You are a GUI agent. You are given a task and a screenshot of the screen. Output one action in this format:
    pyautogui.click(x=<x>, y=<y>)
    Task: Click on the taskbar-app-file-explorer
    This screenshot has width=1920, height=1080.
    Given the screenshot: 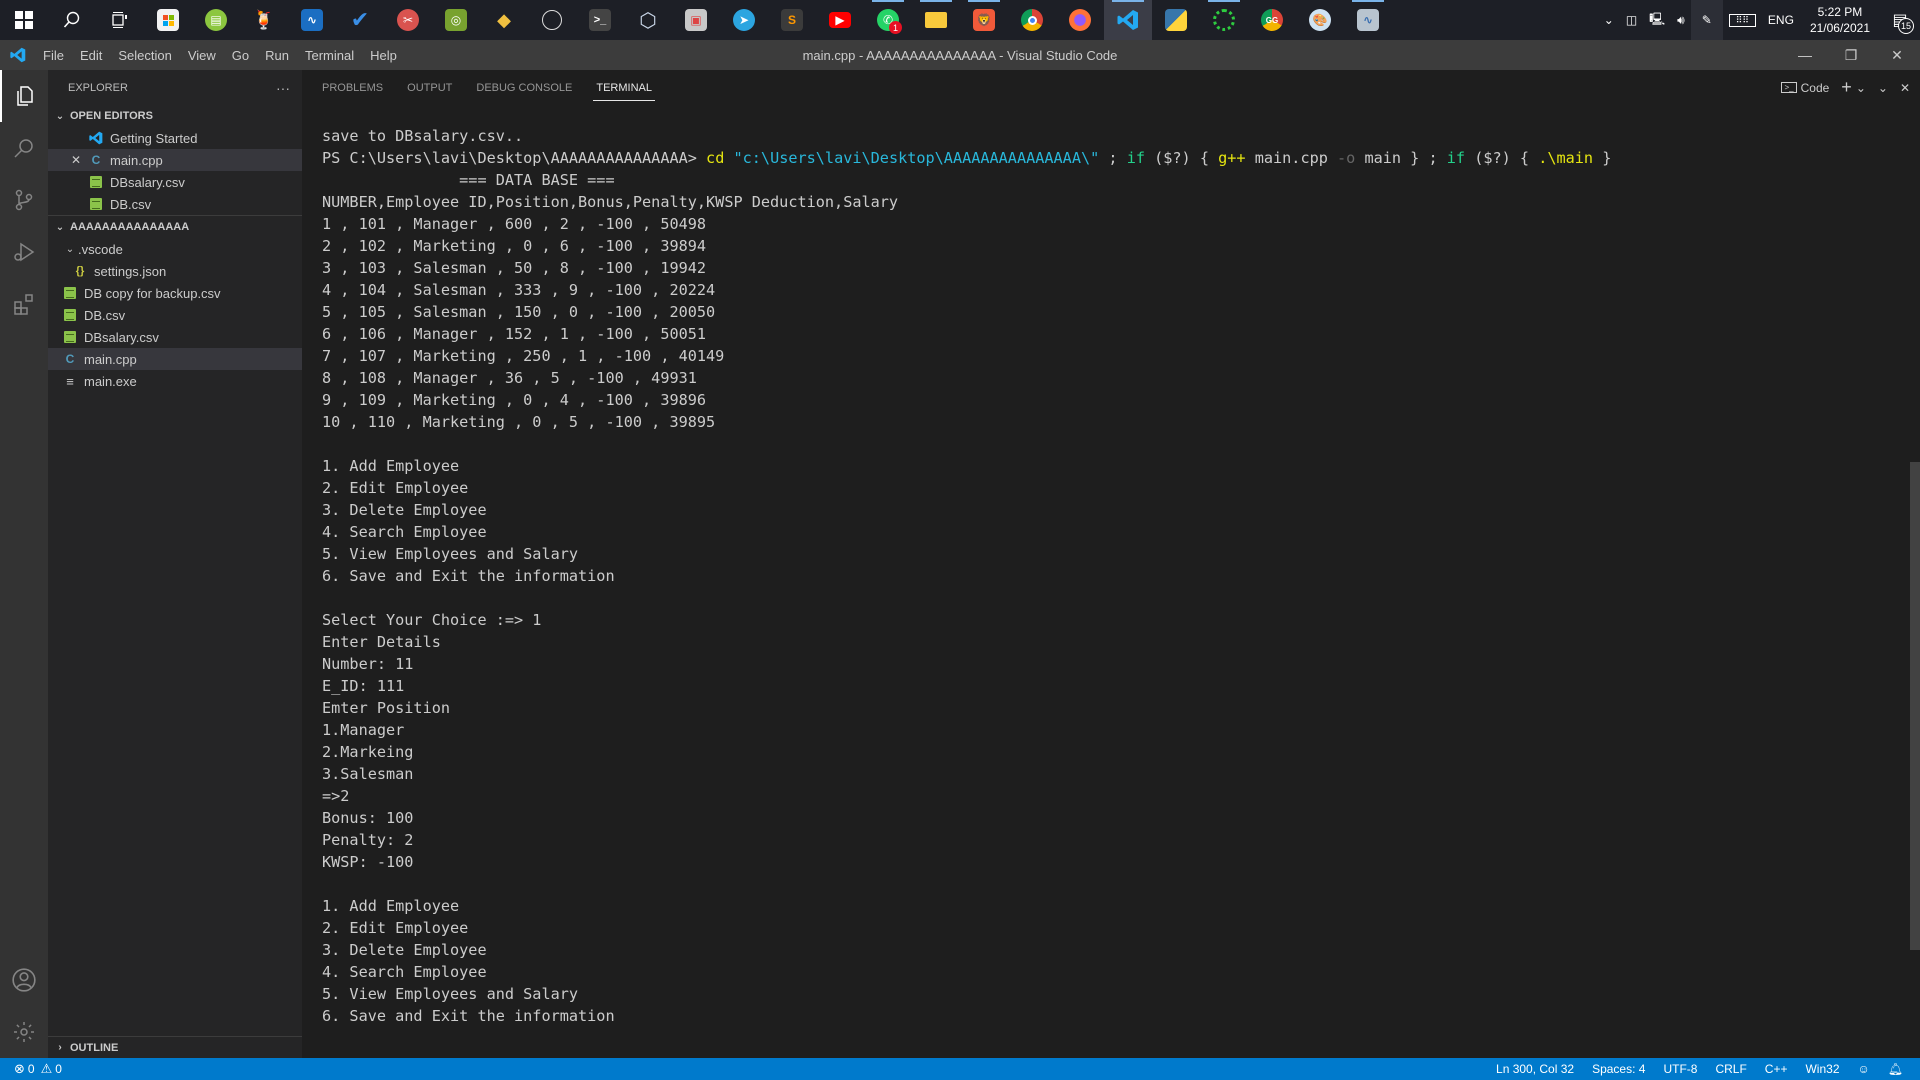 What is the action you would take?
    pyautogui.click(x=936, y=20)
    